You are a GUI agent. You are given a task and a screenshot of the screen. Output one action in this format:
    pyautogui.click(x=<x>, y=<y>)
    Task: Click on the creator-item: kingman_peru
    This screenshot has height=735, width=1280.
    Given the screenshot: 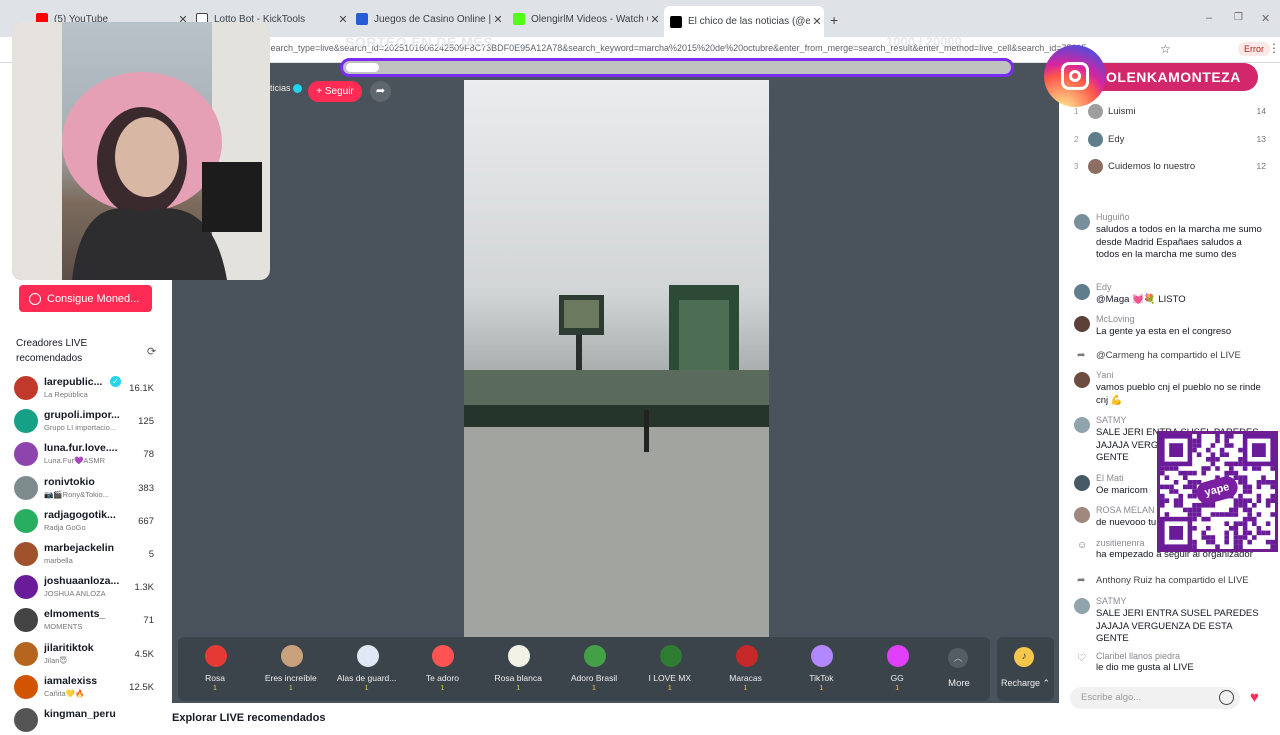 What is the action you would take?
    pyautogui.click(x=89, y=720)
    